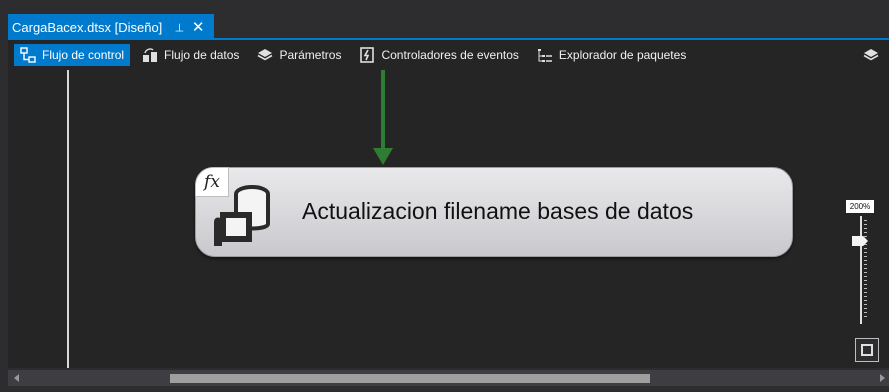 Image resolution: width=889 pixels, height=392 pixels. I want to click on tab-data-flow: Flujo de datos, so click(190, 55).